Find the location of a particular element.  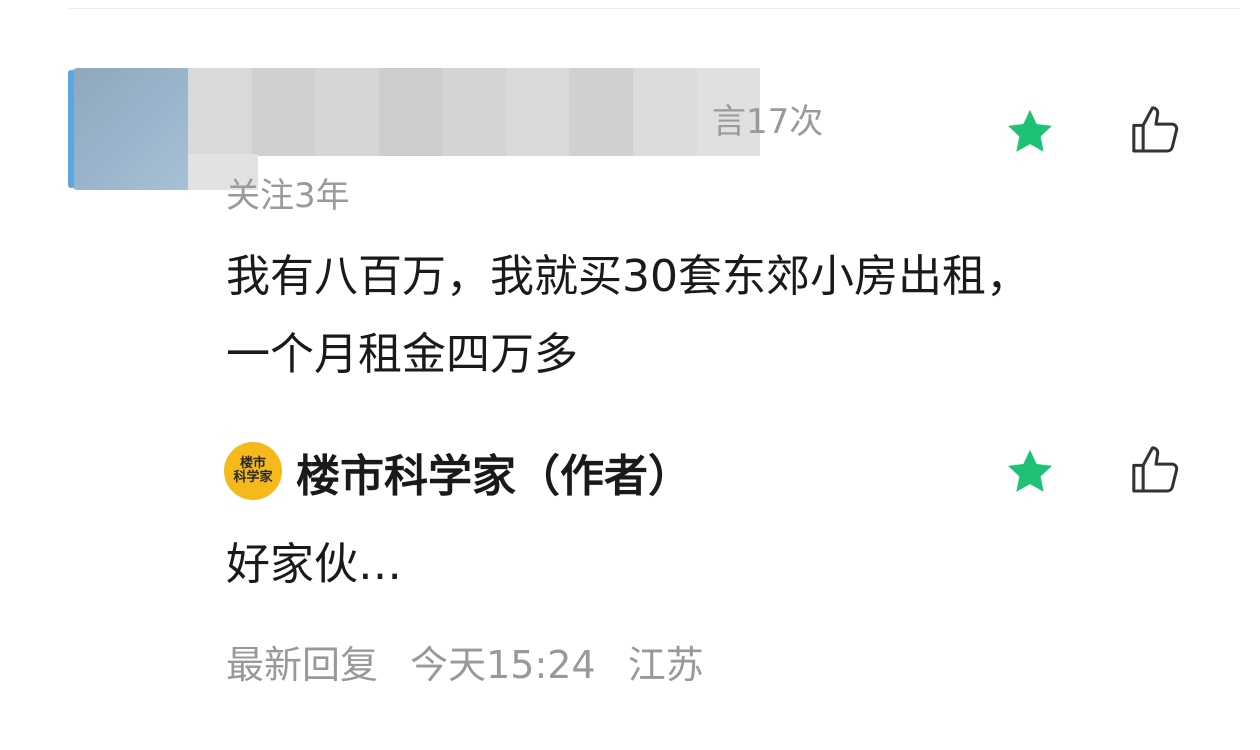

author-avatar: 楼市 科学家 is located at coordinates (253, 471).